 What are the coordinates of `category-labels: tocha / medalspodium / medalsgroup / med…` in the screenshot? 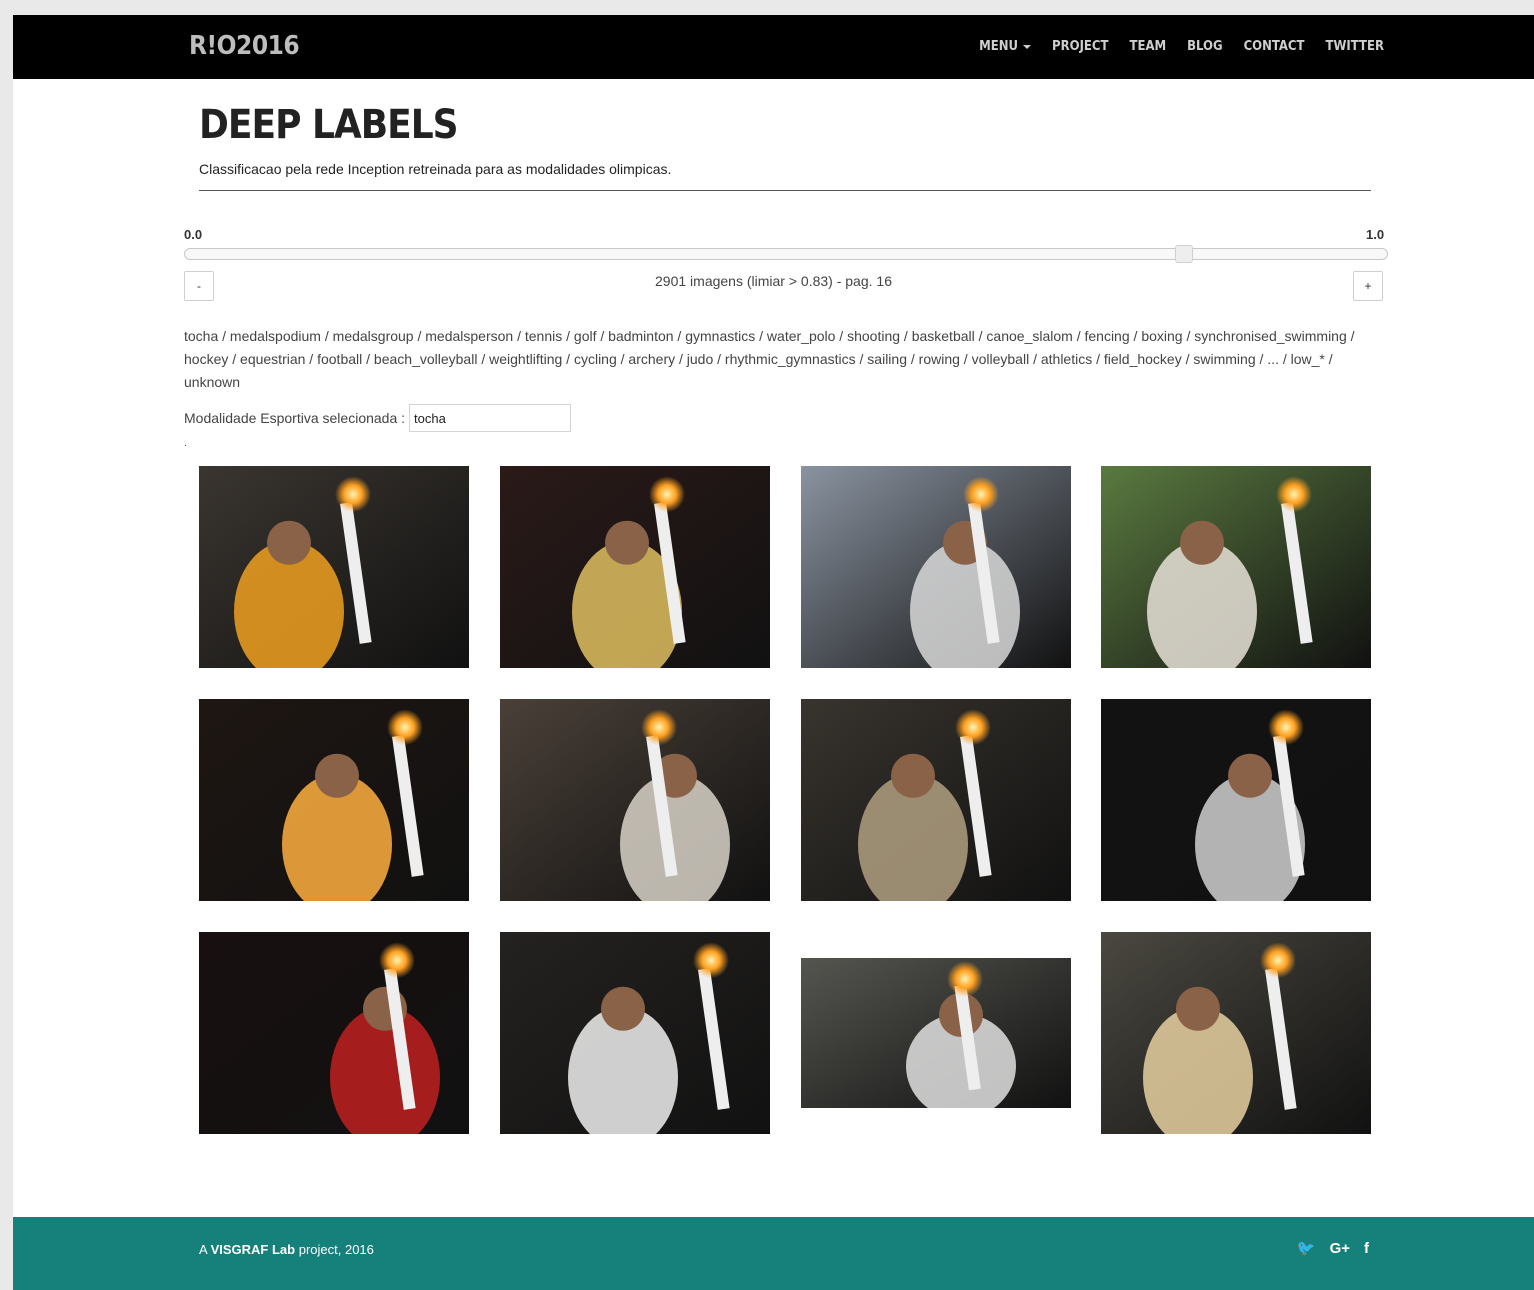 It's located at (769, 359).